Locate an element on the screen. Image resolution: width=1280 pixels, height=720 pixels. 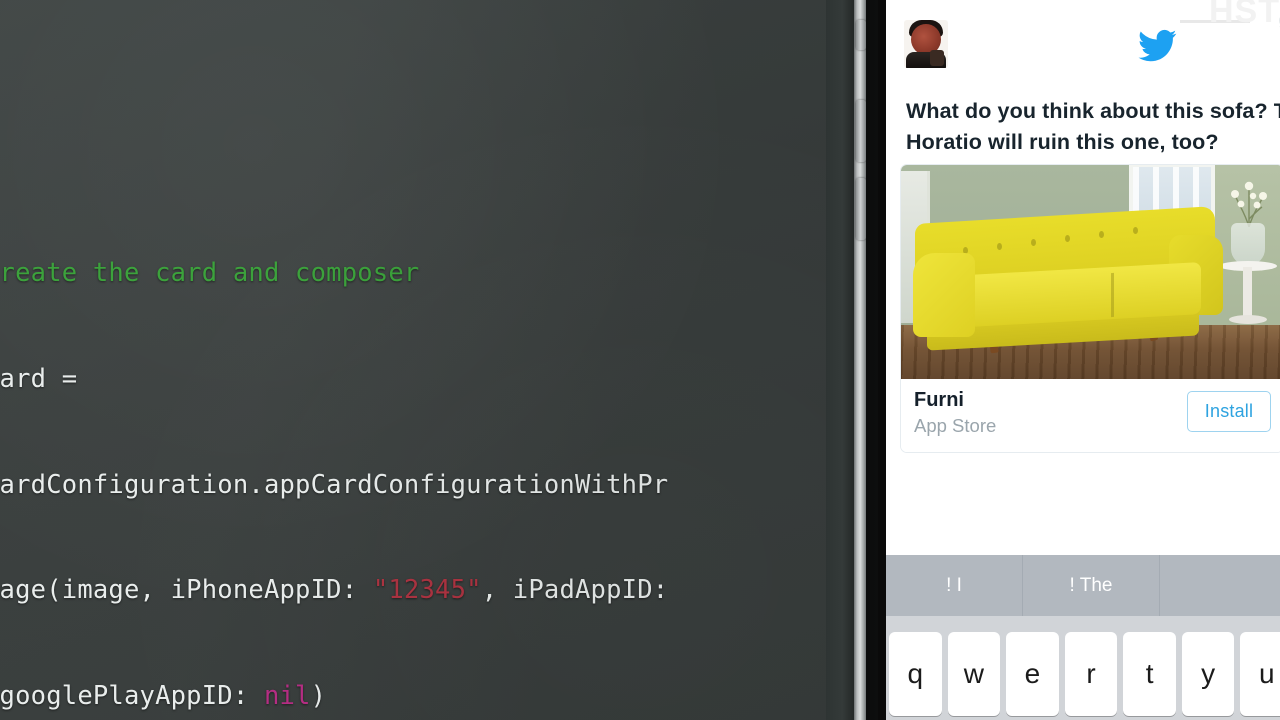
app-card-image is located at coordinates (1090, 272).